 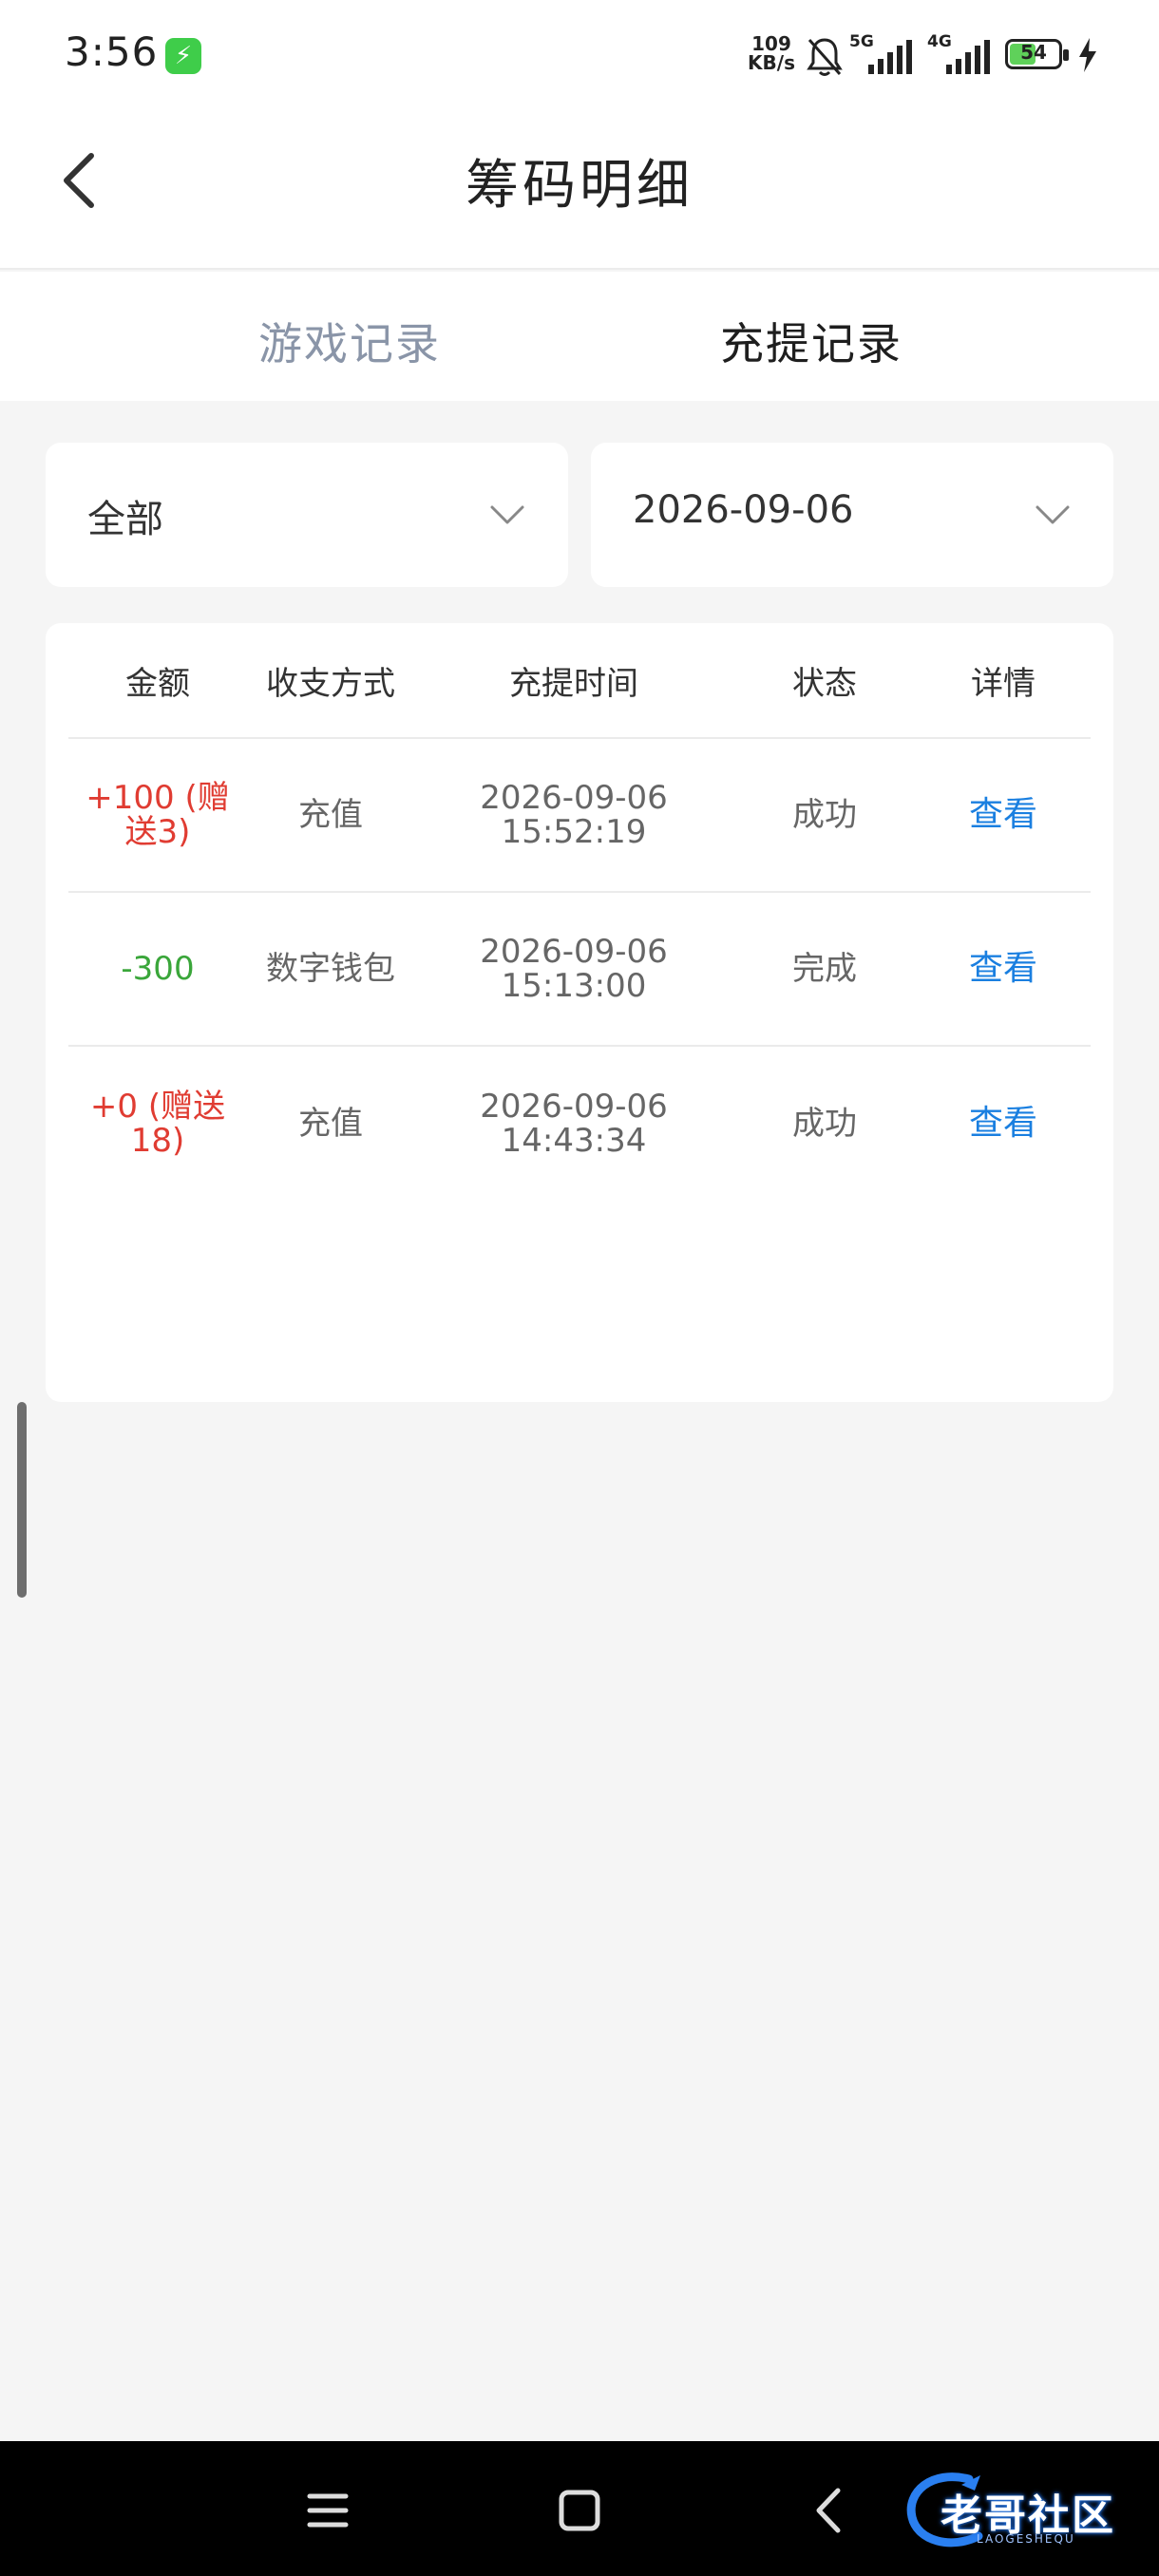 I want to click on page-title: 筹码明细, so click(x=580, y=186).